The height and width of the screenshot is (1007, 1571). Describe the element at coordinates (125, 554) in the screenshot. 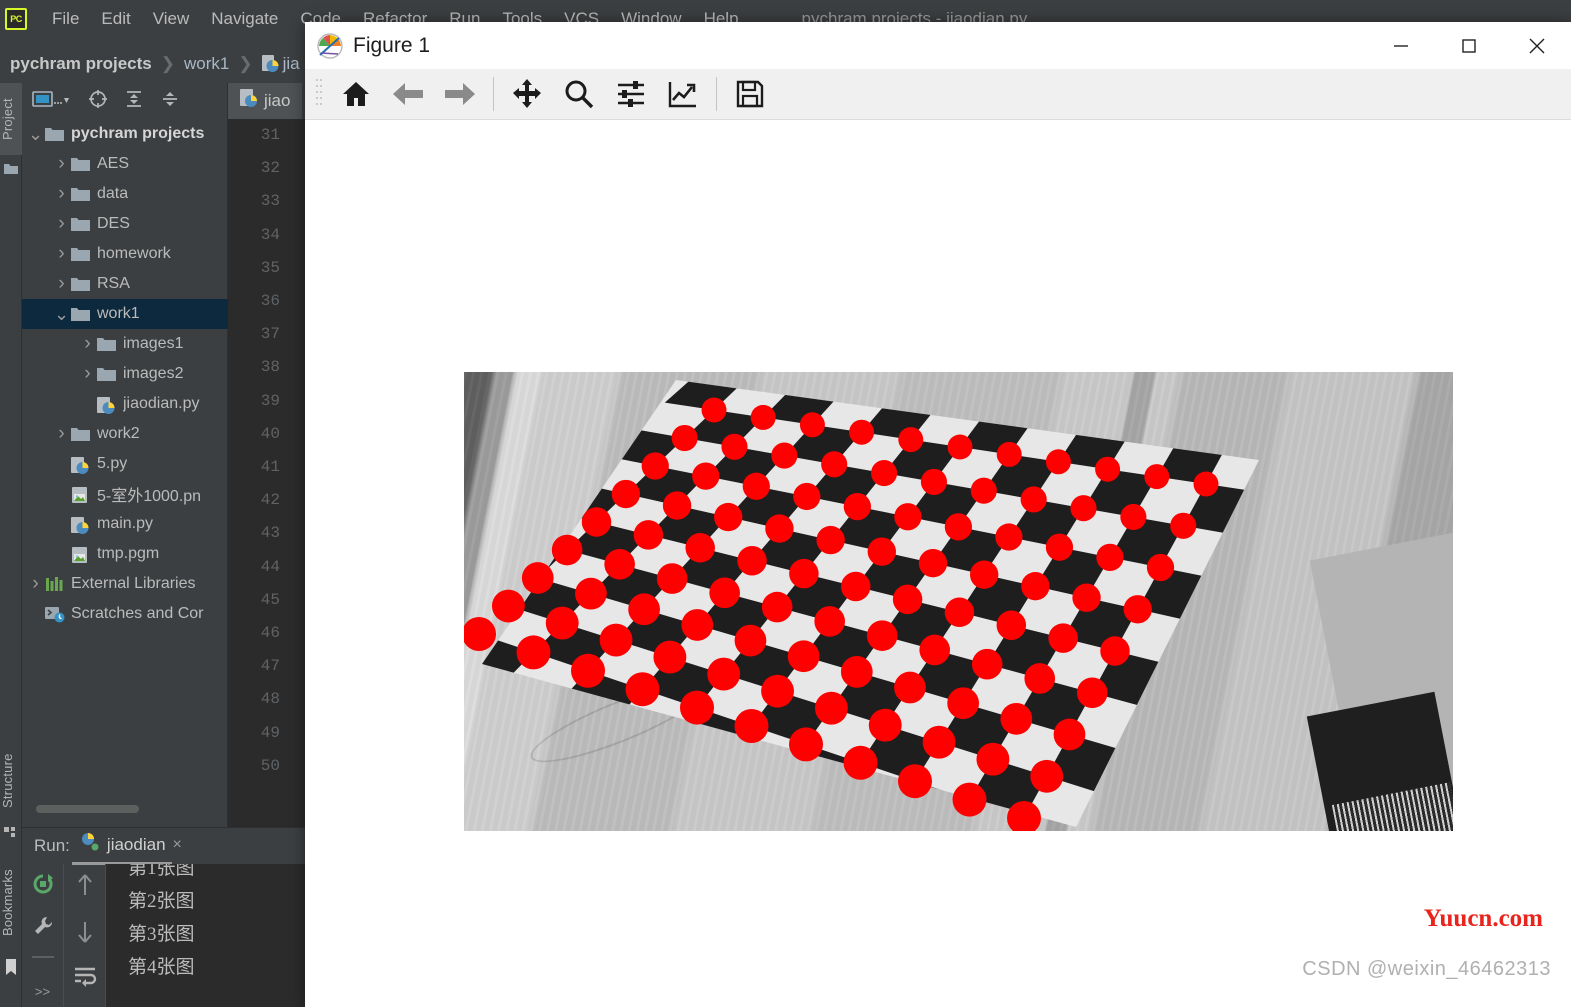

I see `tree-item: tmp.pgm` at that location.